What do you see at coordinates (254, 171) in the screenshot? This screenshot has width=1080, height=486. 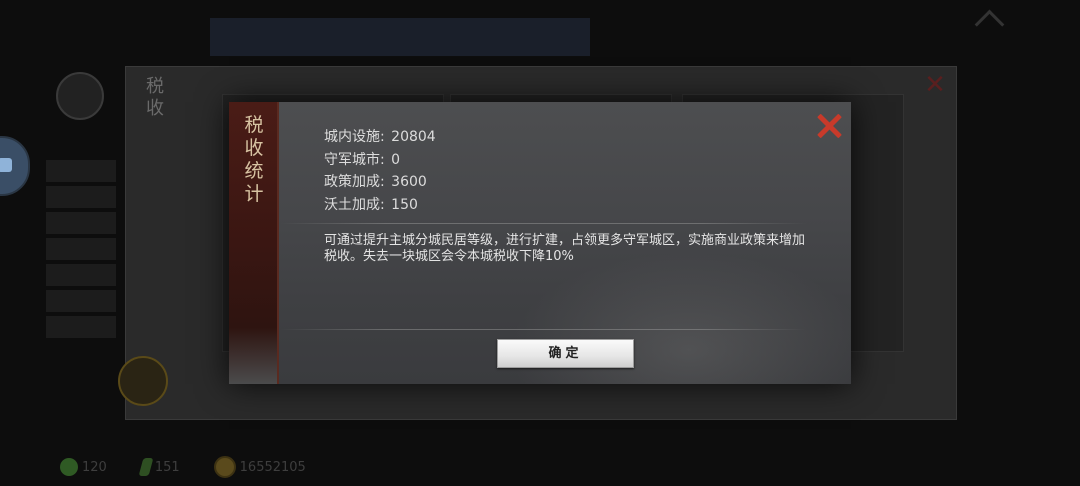 I see `dialog-title-char: 统` at bounding box center [254, 171].